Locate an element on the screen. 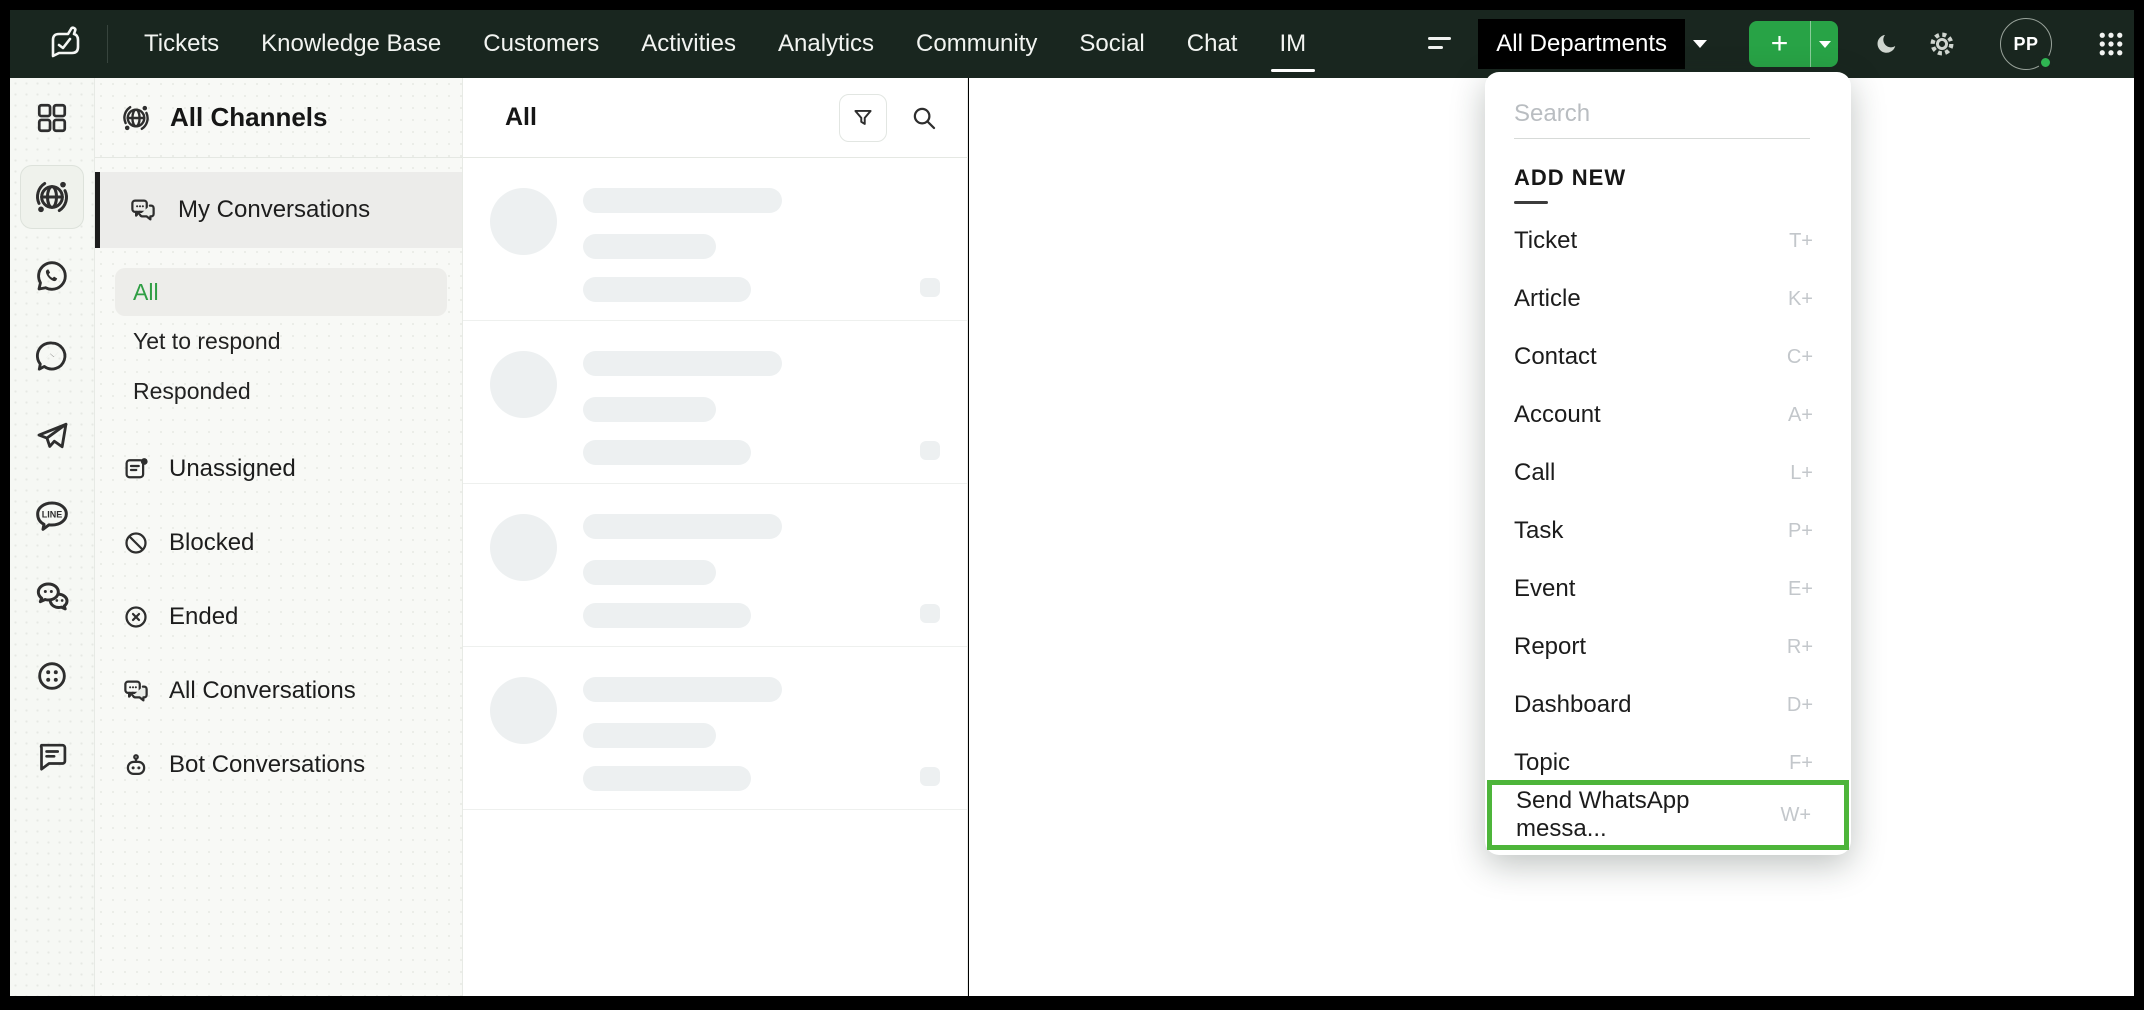 The height and width of the screenshot is (1010, 2144). avatar-initials: PP is located at coordinates (2026, 43).